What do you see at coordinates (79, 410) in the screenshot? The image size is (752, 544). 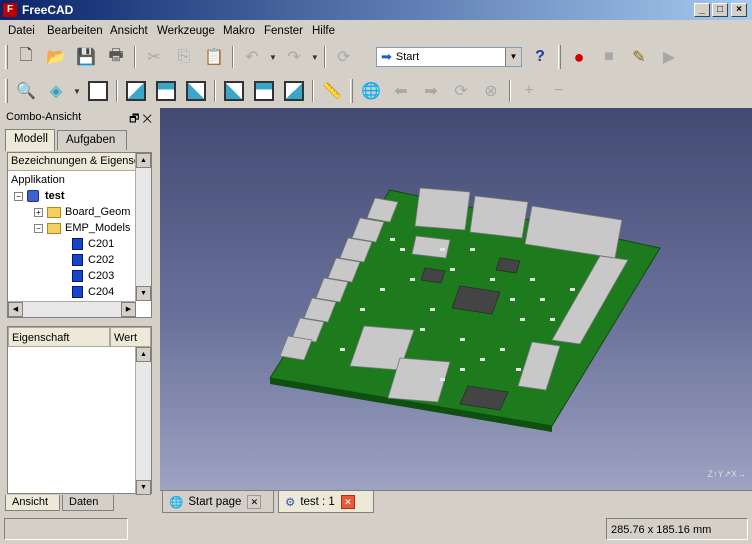 I see `property-view: Eigenschaft Wert ▲ ▼` at bounding box center [79, 410].